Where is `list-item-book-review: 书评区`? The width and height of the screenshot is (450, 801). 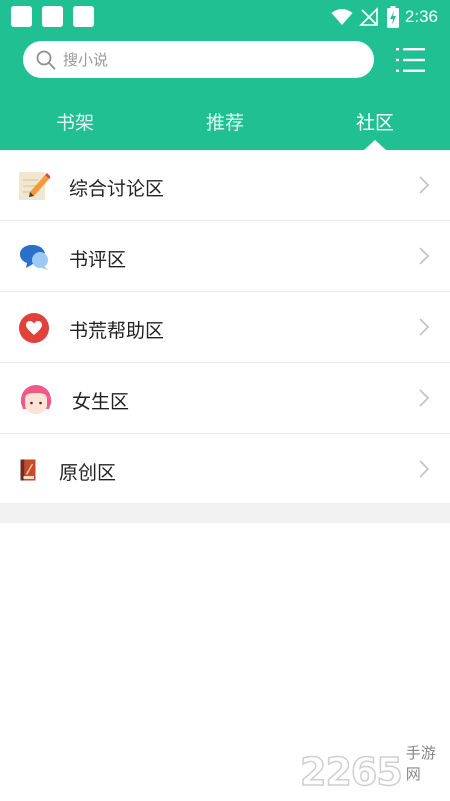
list-item-book-review: 书评区 is located at coordinates (225, 256).